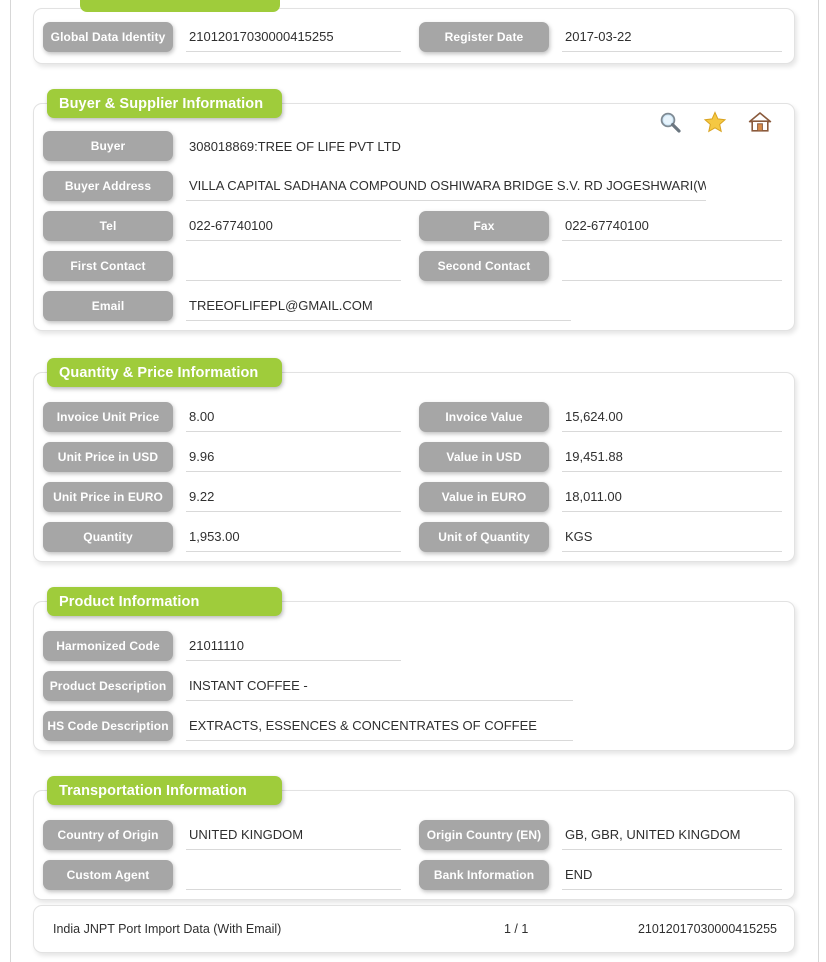  I want to click on value-second-contact, so click(672, 266).